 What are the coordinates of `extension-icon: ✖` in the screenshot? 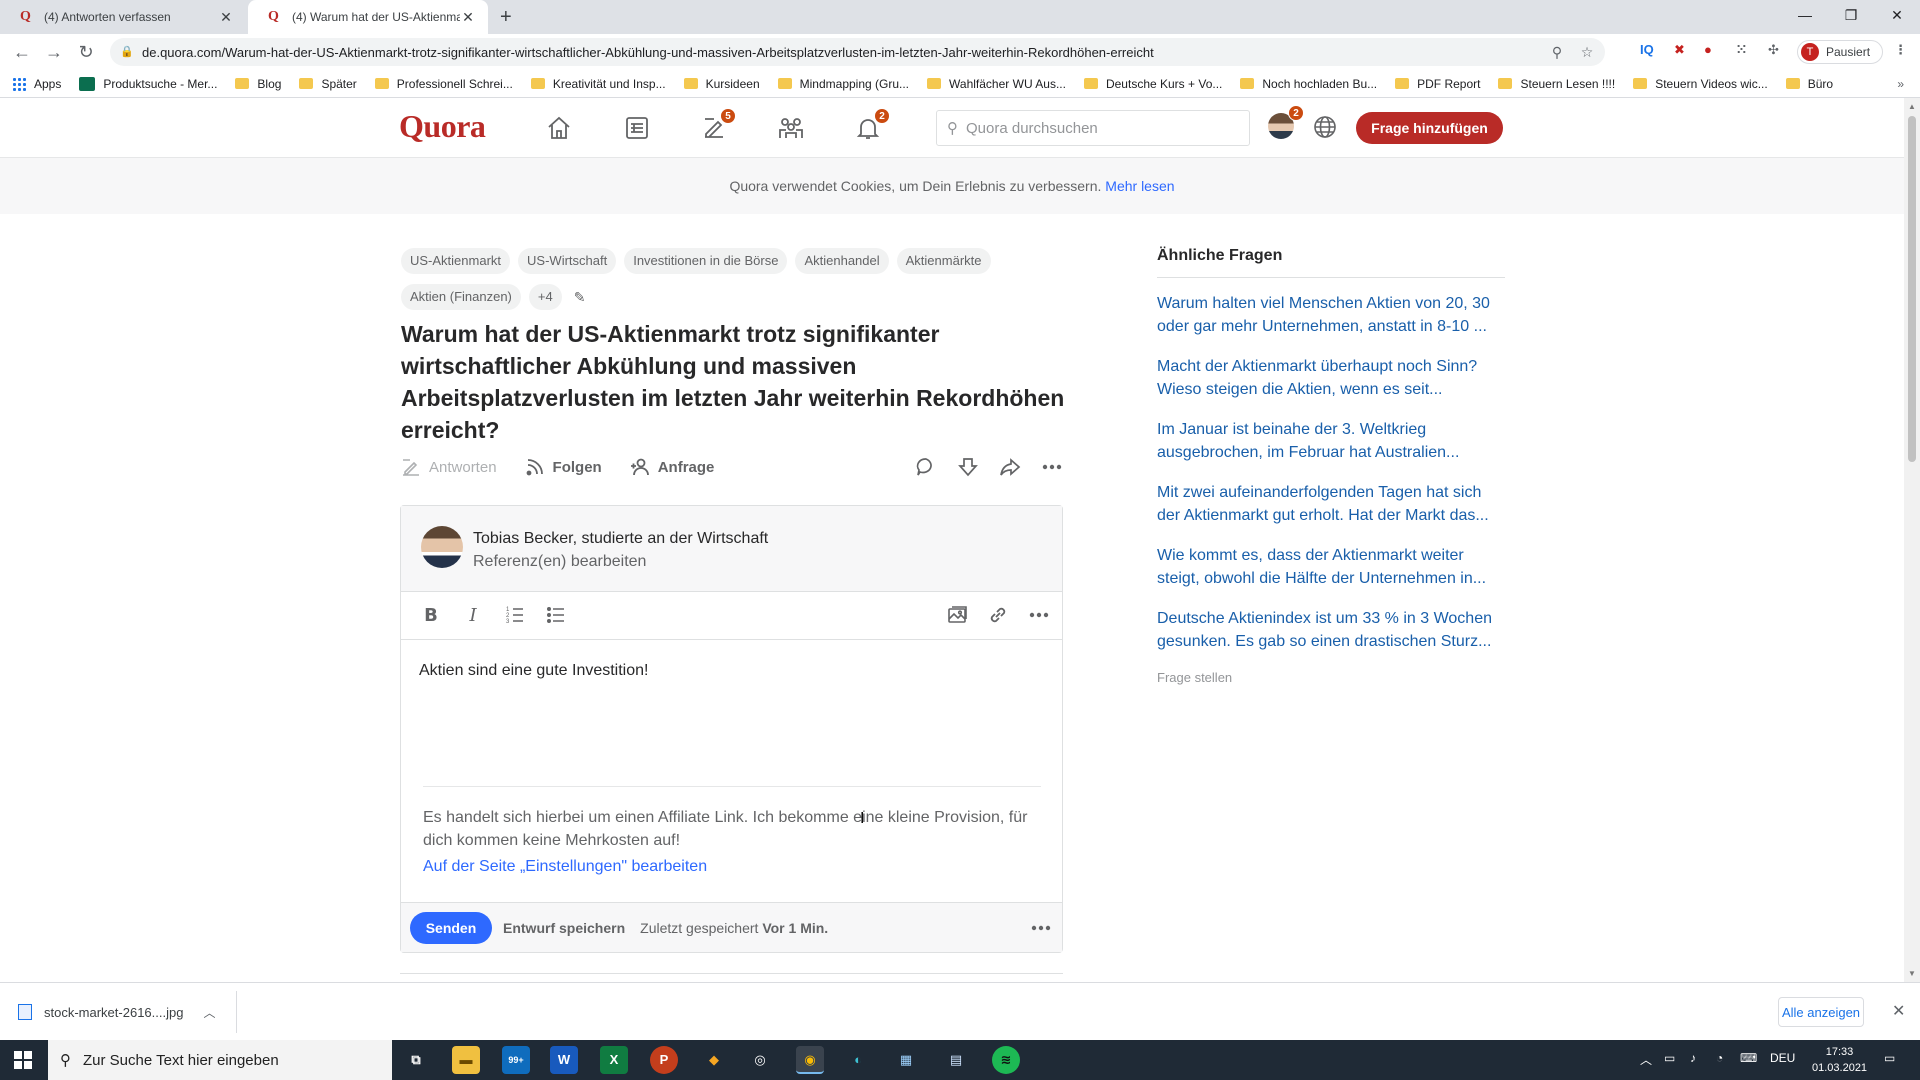 It's located at (1679, 50).